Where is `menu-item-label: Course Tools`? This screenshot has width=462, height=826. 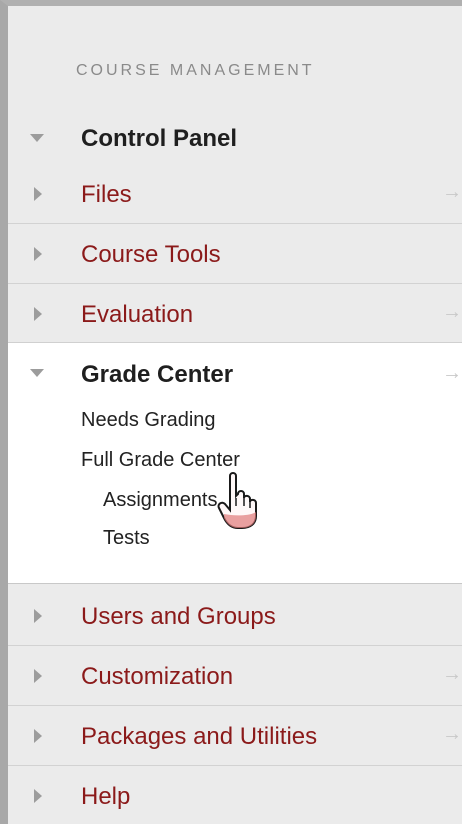 menu-item-label: Course Tools is located at coordinates (151, 255).